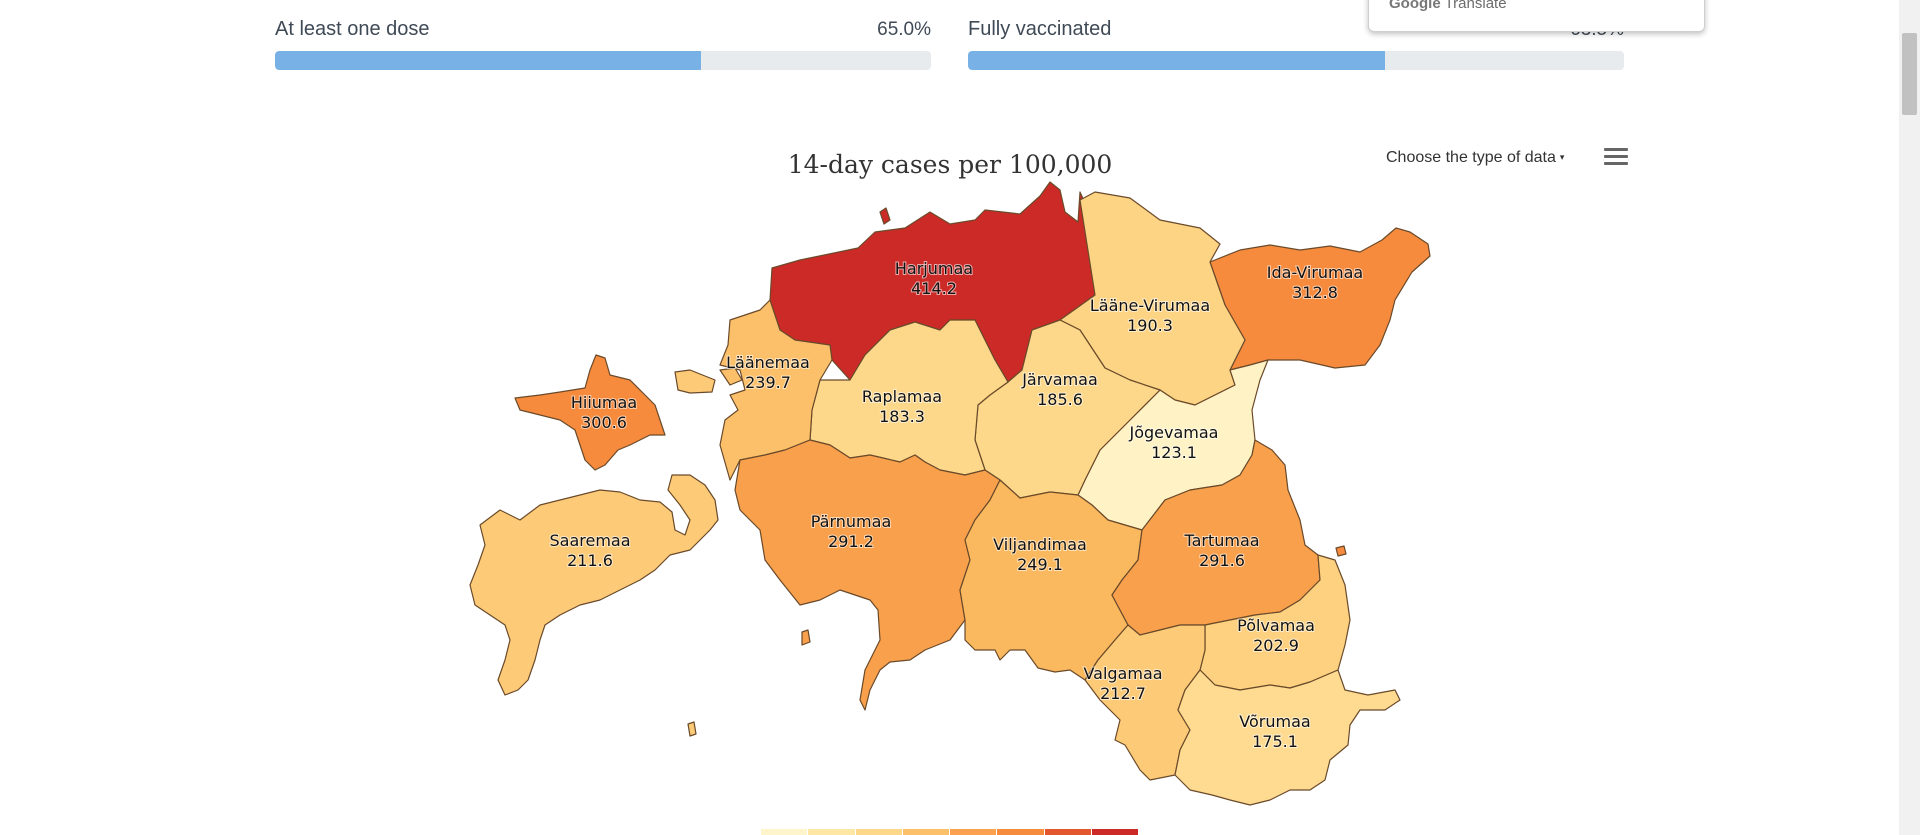 The width and height of the screenshot is (1920, 835). I want to click on region-label-jarvamaa: Järvamaa, so click(1059, 379).